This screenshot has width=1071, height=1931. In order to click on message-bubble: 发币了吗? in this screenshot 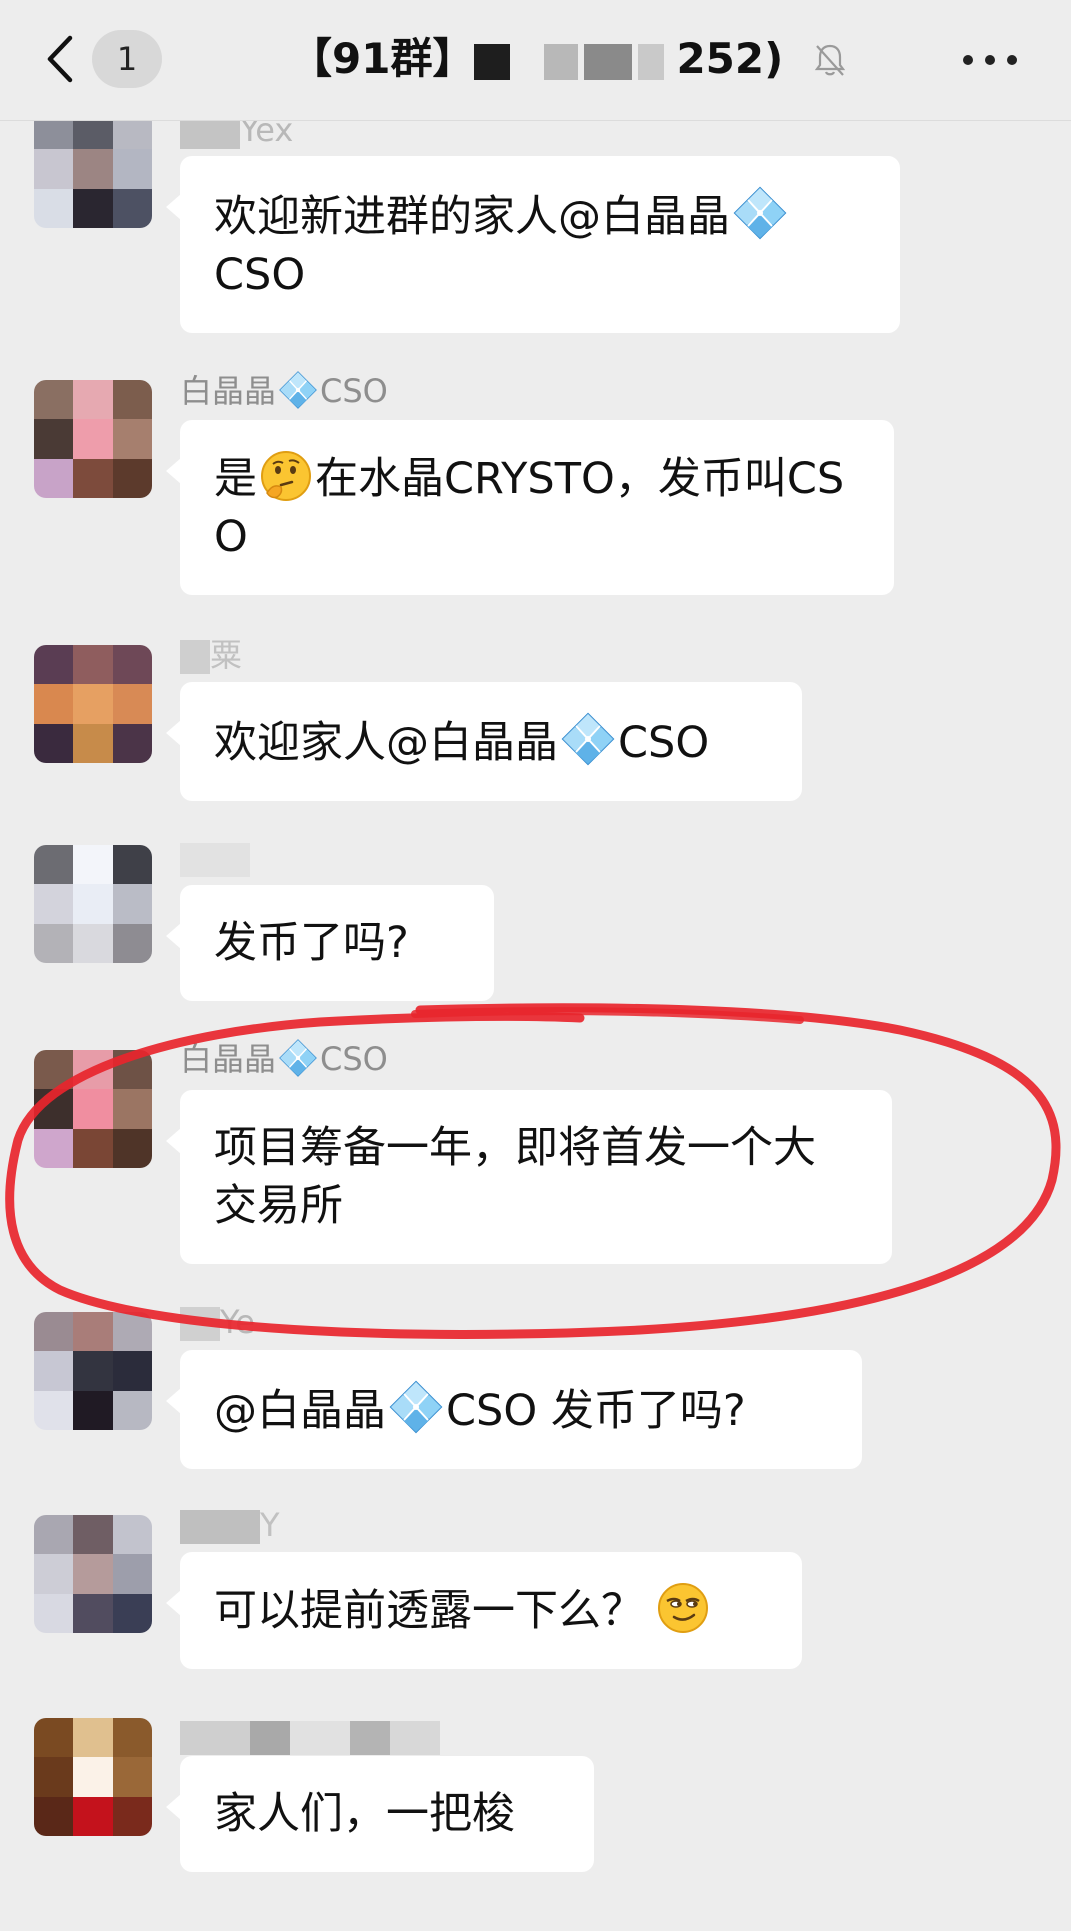, I will do `click(330, 943)`.